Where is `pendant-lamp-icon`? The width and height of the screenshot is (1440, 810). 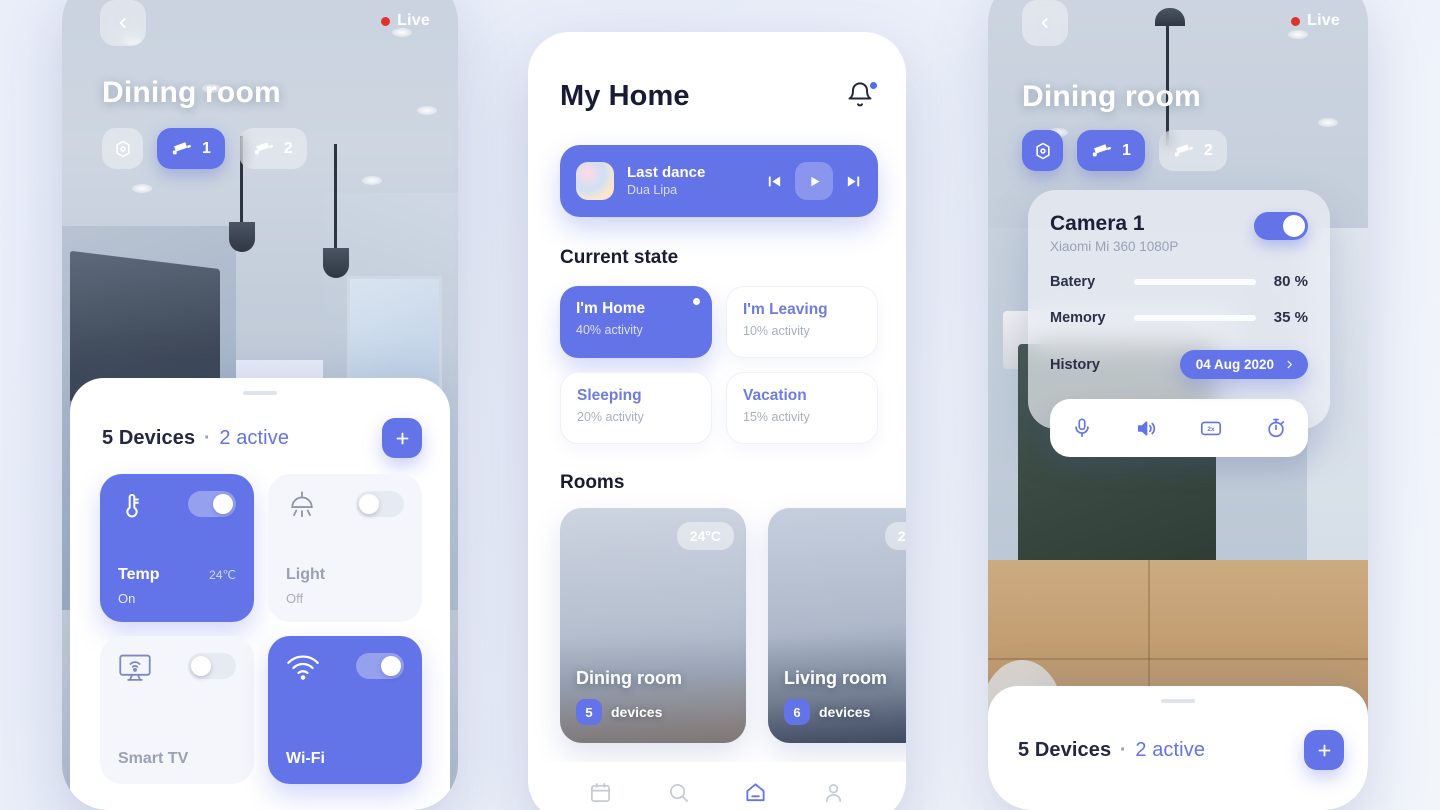
pendant-lamp-icon is located at coordinates (302, 504).